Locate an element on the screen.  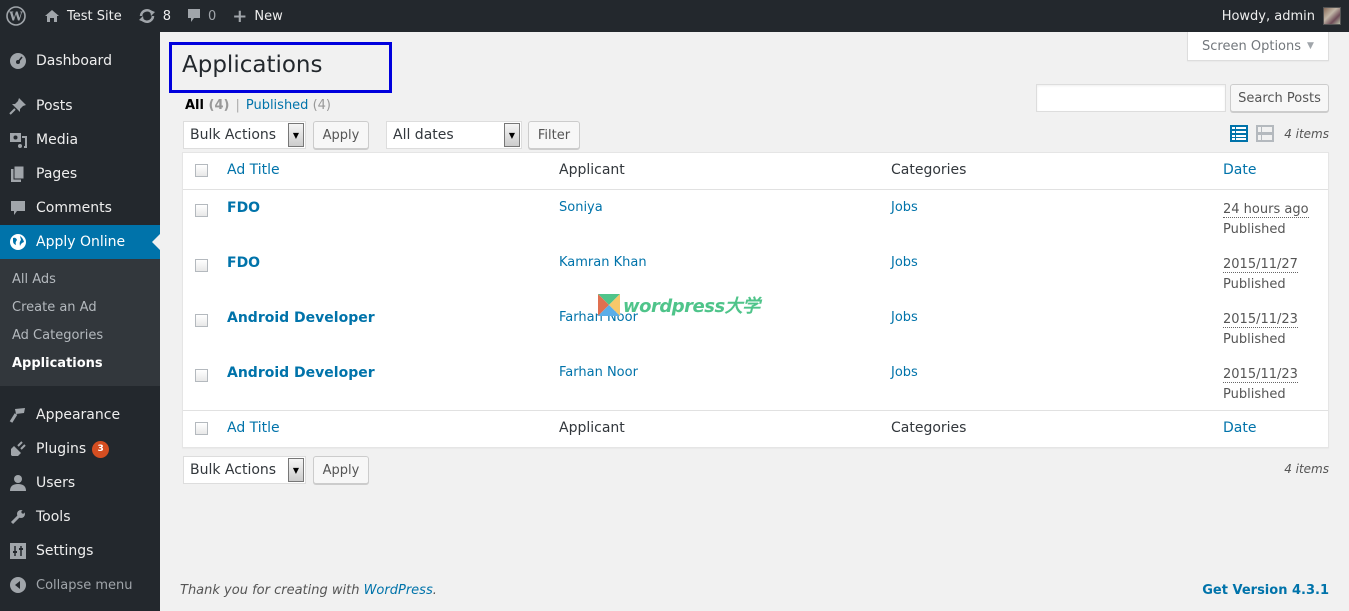
sidebar-item-label: Tools is located at coordinates (53, 517).